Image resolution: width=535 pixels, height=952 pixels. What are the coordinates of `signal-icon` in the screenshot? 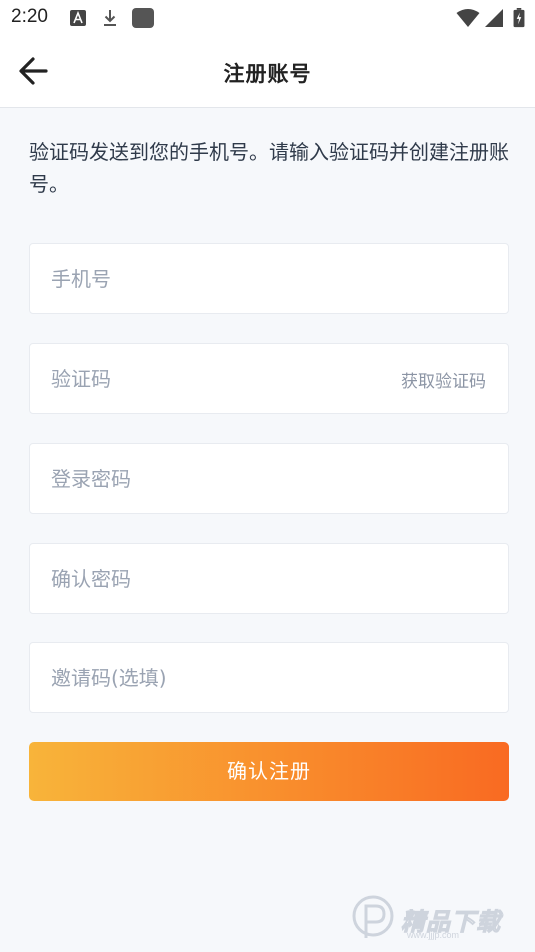 It's located at (494, 18).